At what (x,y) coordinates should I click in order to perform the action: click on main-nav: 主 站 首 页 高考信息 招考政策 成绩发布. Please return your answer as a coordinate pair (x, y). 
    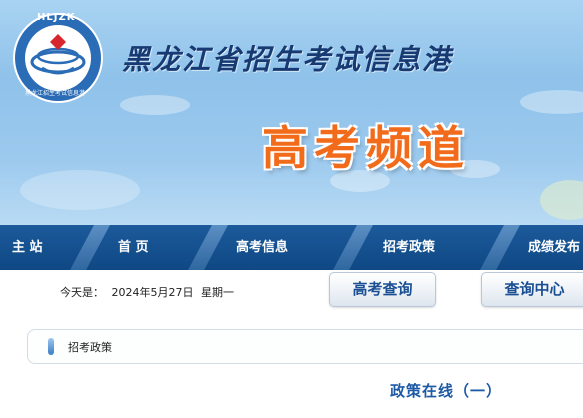
    Looking at the image, I should click on (291, 247).